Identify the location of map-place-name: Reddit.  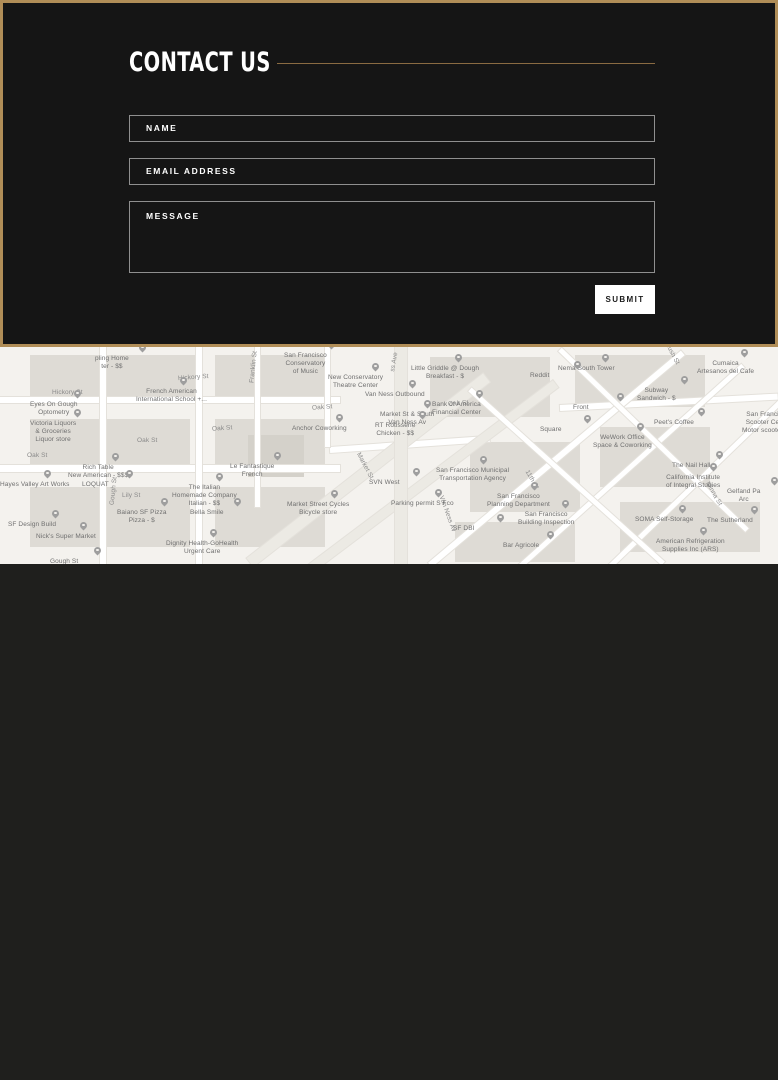
(540, 375).